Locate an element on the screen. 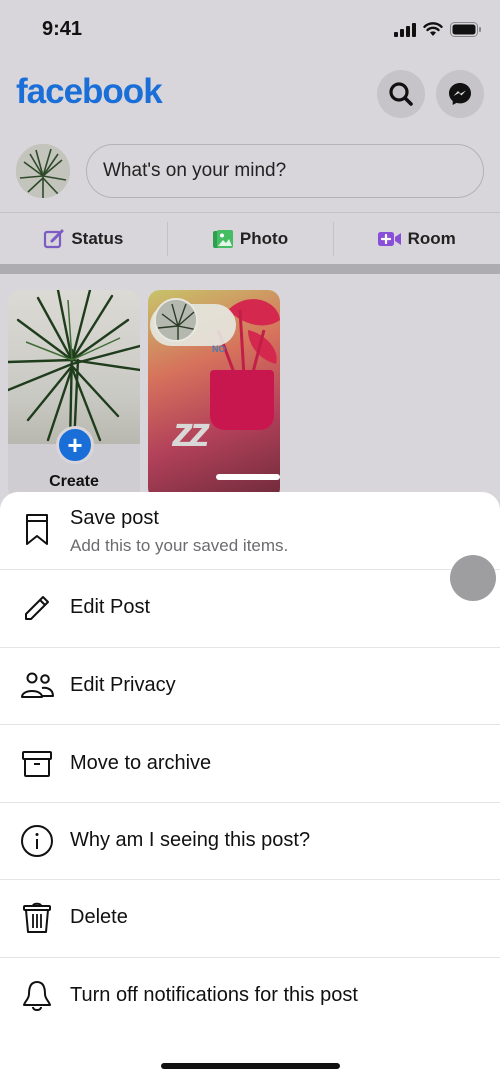 The image size is (500, 1080). why-seeing-post-option: Why am I seeing this post? is located at coordinates (250, 841).